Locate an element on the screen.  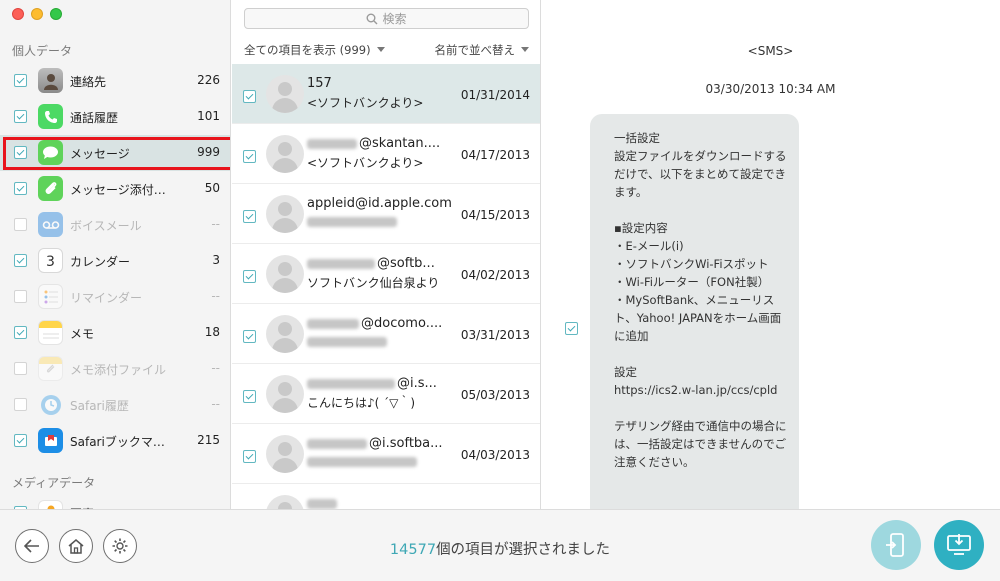
sidebar-item-reminders: リマインダー -- is located at coordinates (115, 297).